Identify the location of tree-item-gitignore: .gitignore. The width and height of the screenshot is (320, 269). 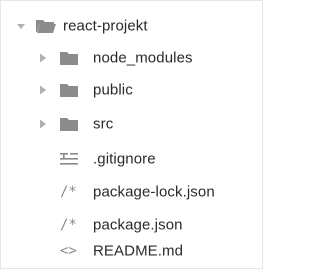
(131, 159).